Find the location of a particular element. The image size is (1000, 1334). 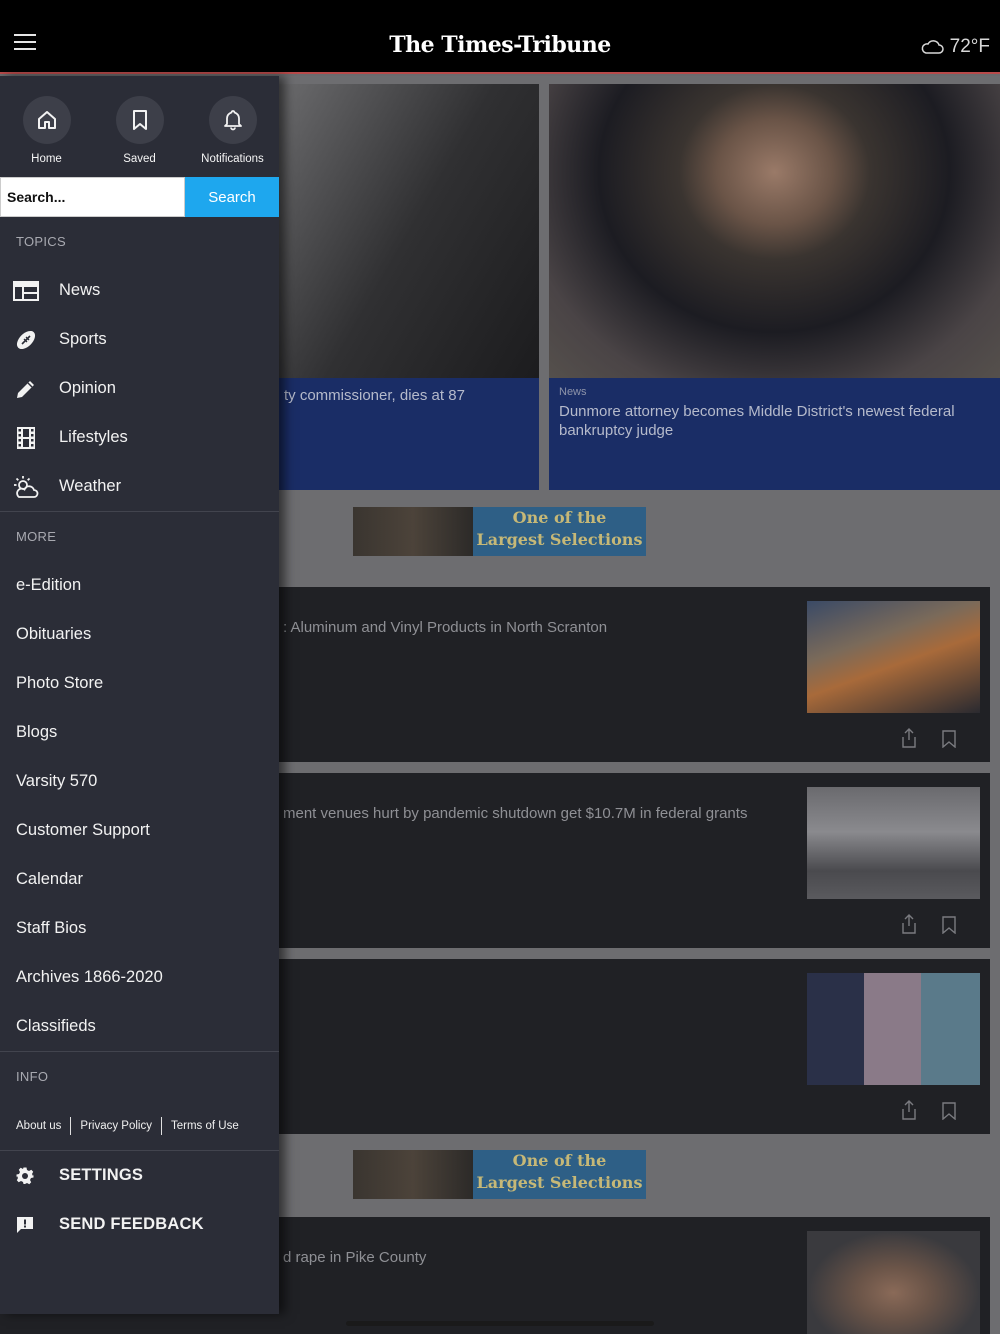

terms-link: Terms of Use is located at coordinates (205, 1126).